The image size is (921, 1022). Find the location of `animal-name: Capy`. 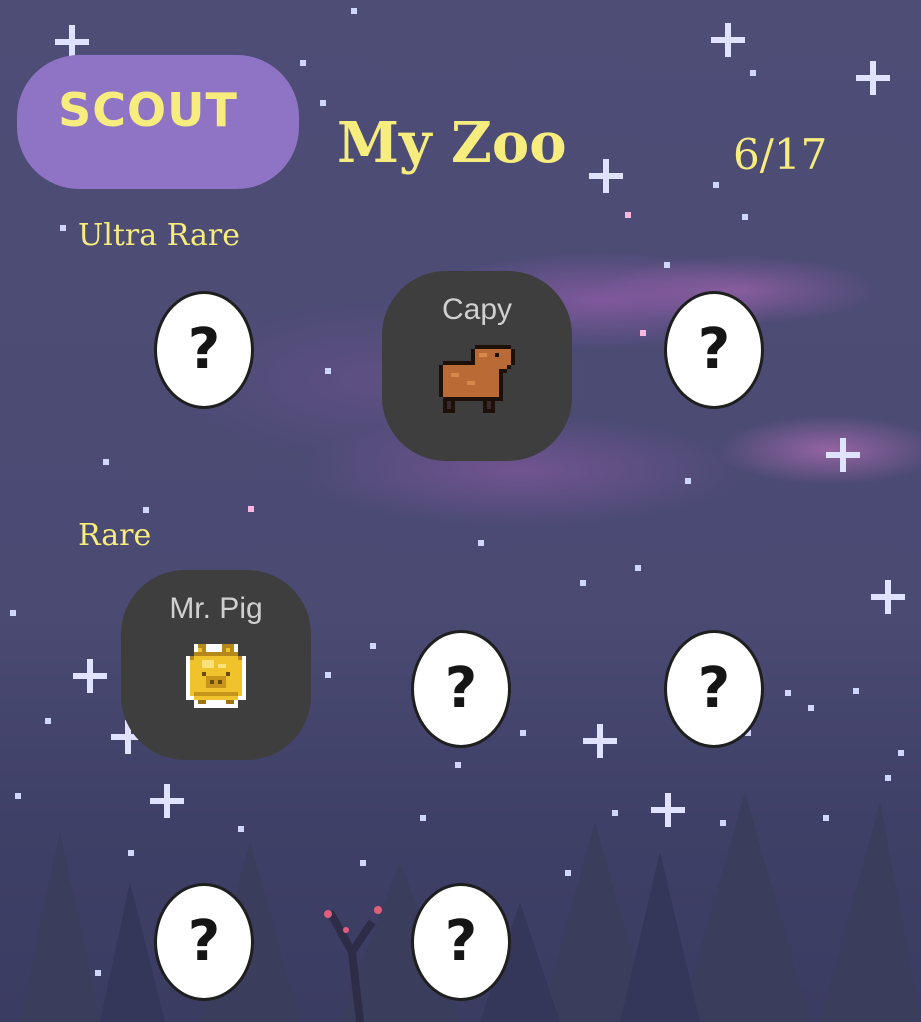

animal-name: Capy is located at coordinates (477, 309).